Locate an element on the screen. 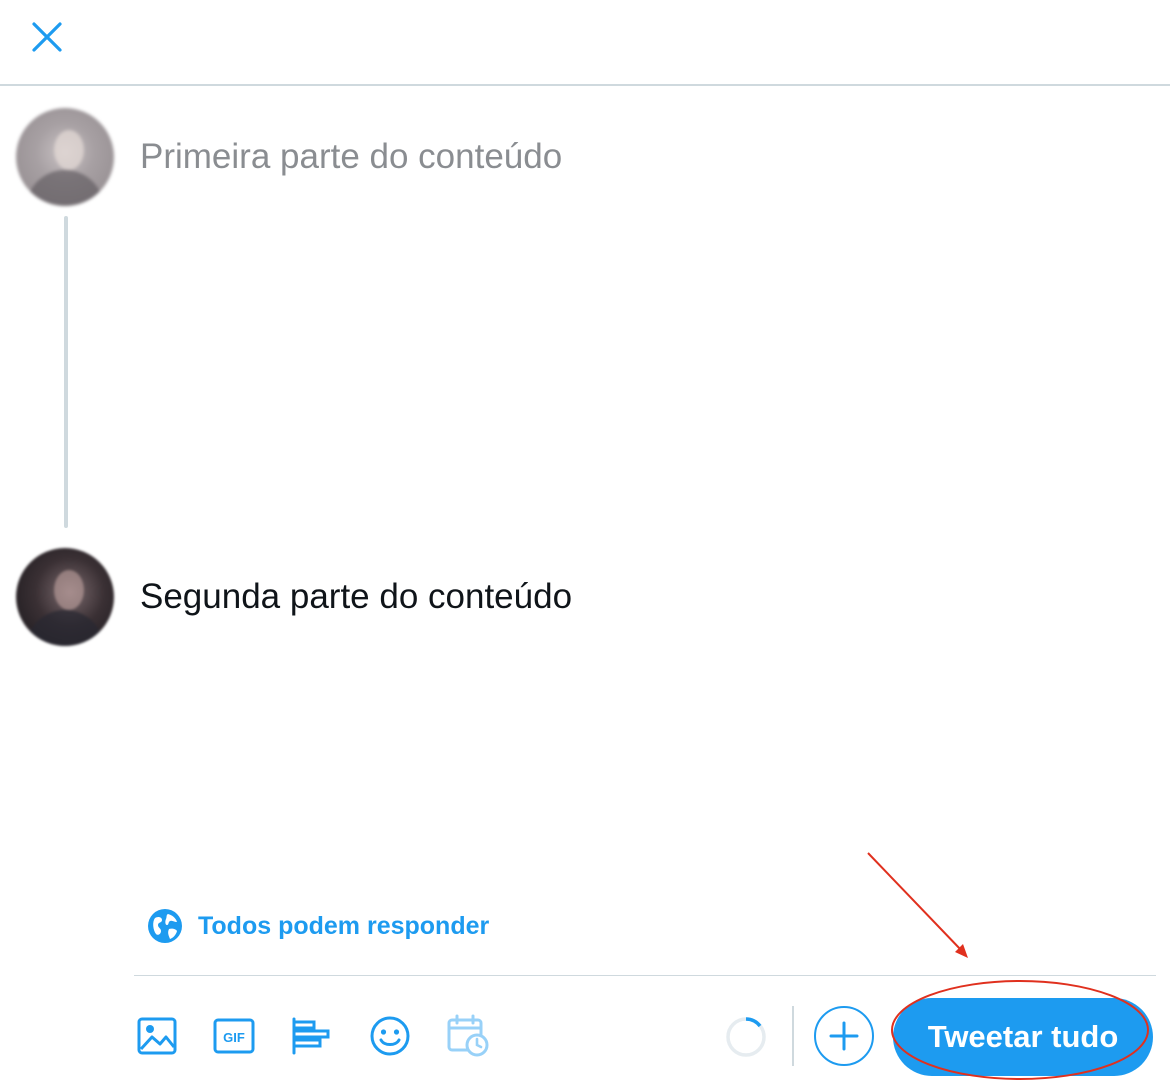 Image resolution: width=1170 pixels, height=1084 pixels. poll-button is located at coordinates (312, 1036).